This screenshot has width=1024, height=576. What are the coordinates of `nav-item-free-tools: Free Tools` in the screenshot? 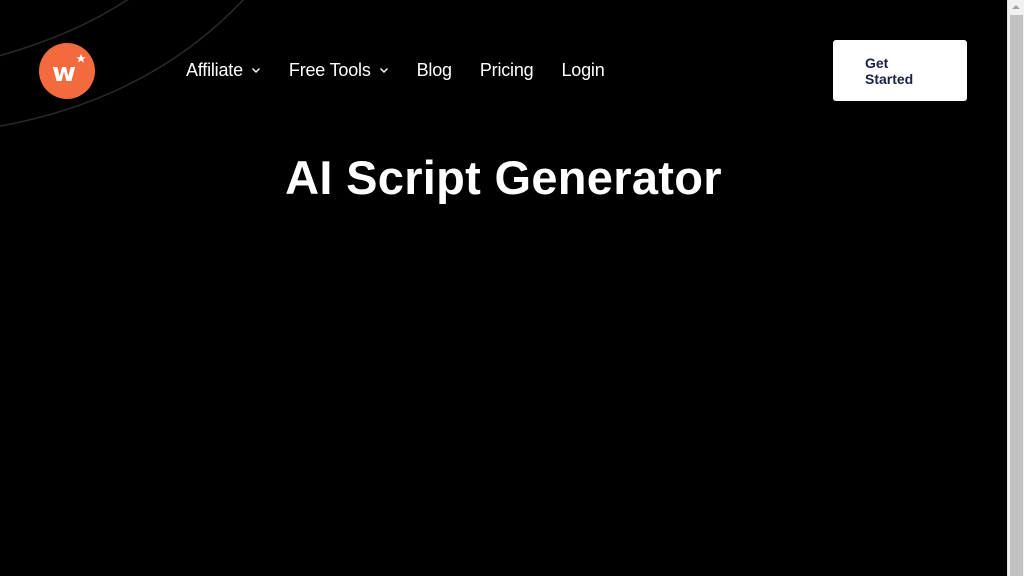 It's located at (339, 70).